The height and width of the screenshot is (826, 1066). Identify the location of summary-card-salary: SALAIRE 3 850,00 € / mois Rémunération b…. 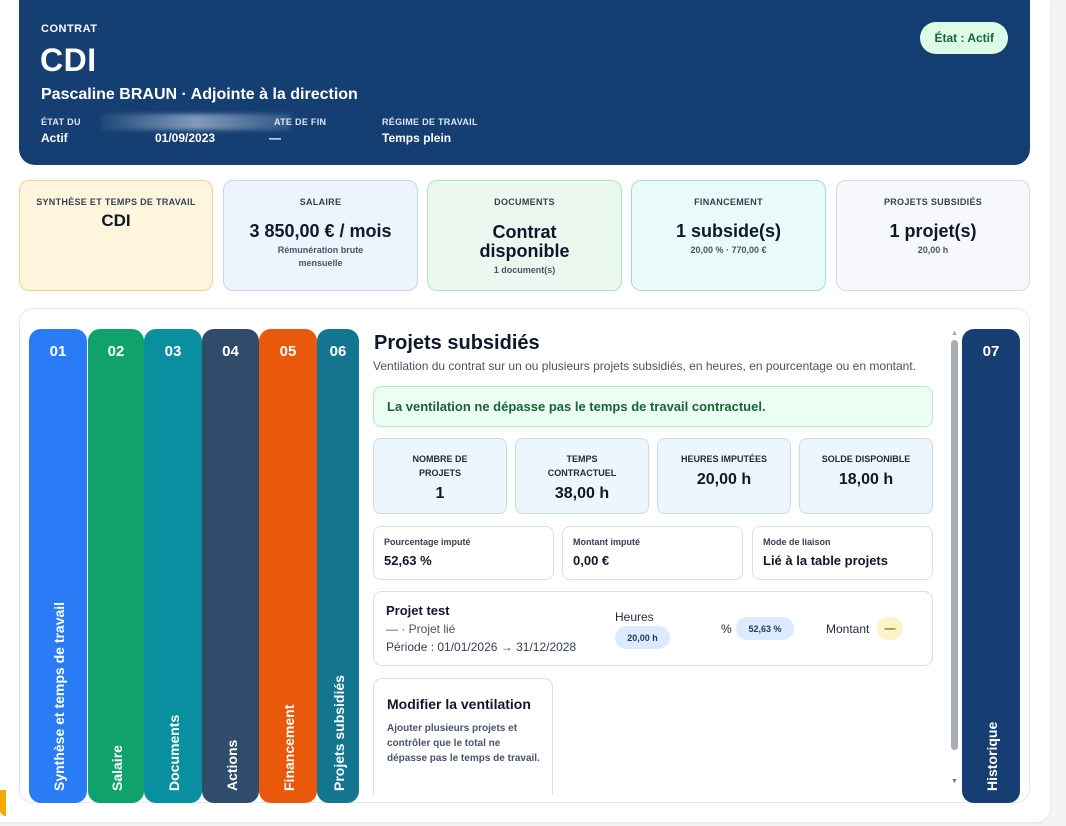
(320, 235).